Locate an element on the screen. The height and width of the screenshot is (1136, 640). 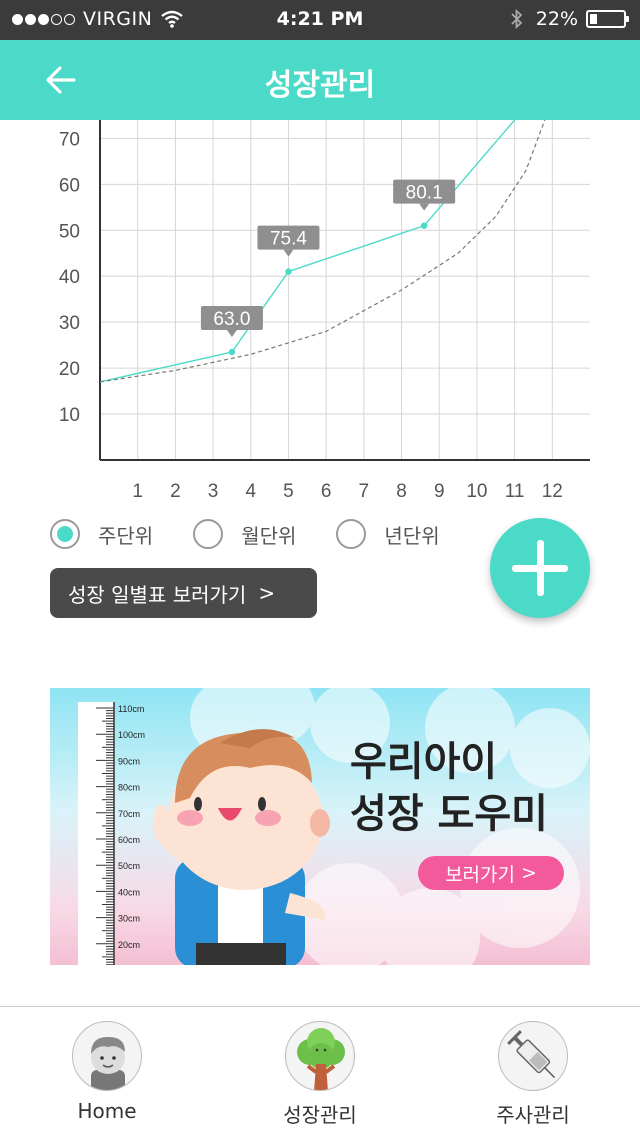
y-tick-label: 10 is located at coordinates (69, 415).